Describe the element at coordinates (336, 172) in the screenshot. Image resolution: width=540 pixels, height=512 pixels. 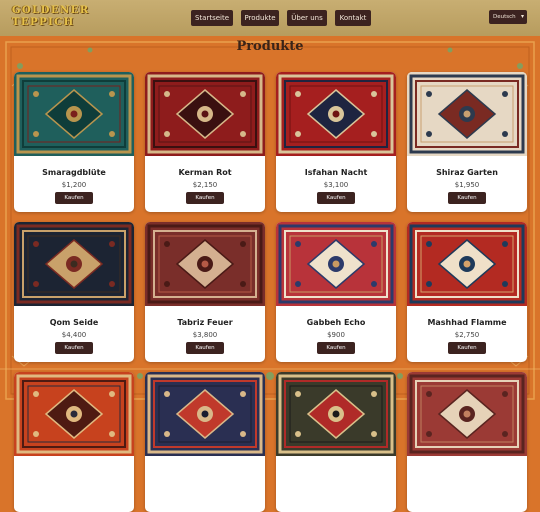
I see `product-name: Isfahan Nacht` at that location.